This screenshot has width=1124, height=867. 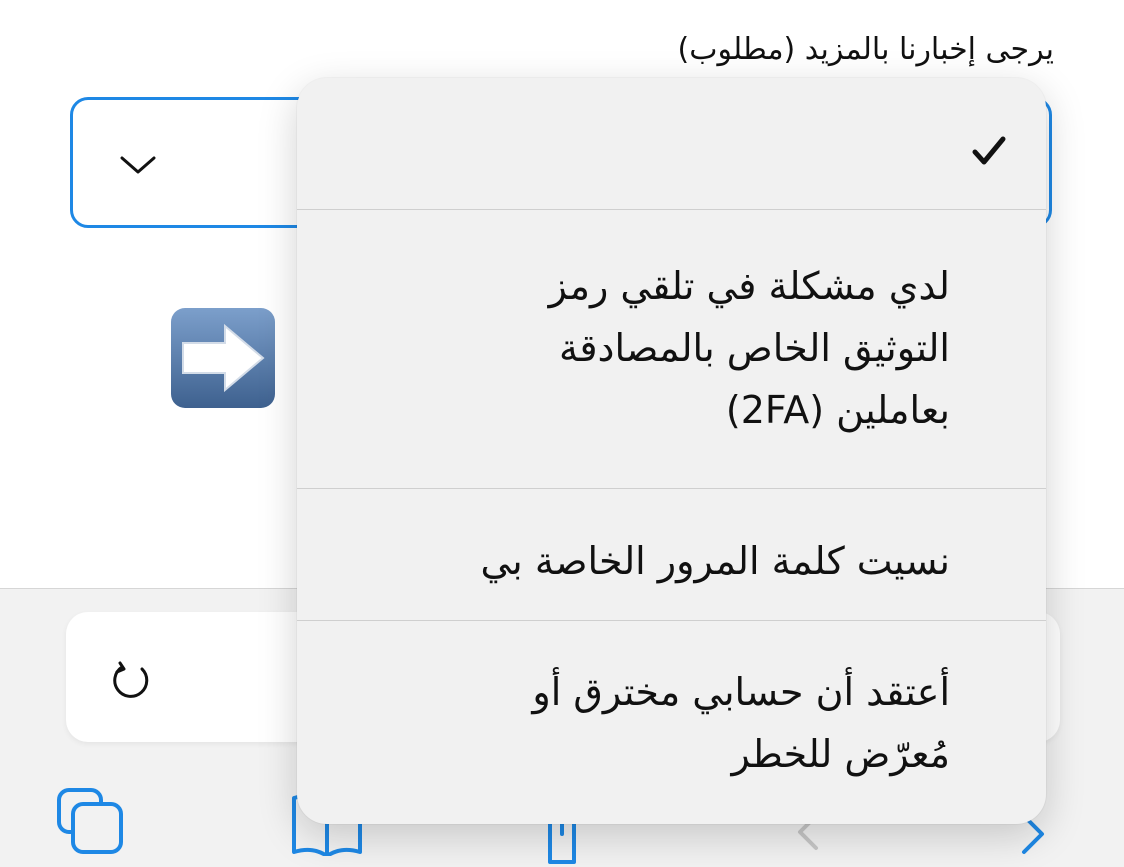 What do you see at coordinates (866, 49) in the screenshot?
I see `question-label: يرجى إخبارنا بالمزيد (مطلوب)` at bounding box center [866, 49].